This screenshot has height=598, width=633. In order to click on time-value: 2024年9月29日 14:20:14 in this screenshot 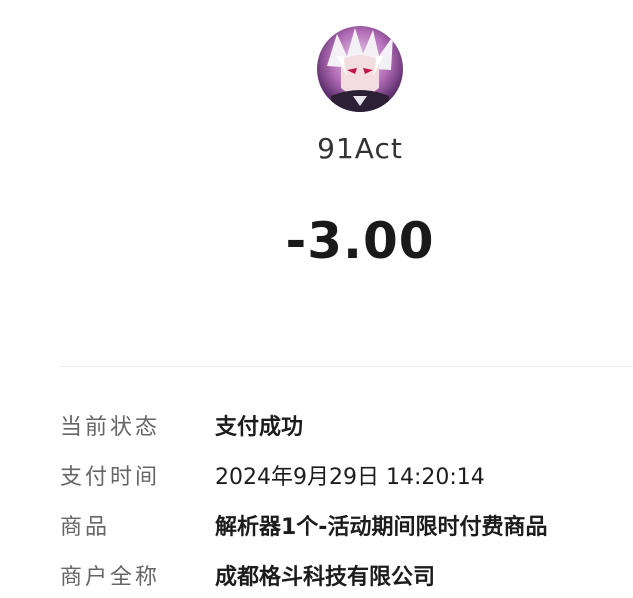, I will do `click(350, 477)`.